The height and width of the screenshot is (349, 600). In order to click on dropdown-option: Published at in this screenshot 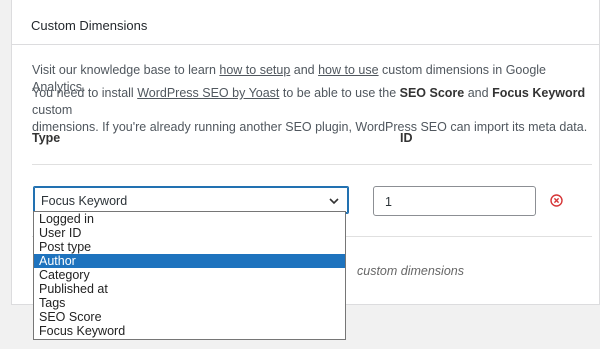, I will do `click(189, 289)`.